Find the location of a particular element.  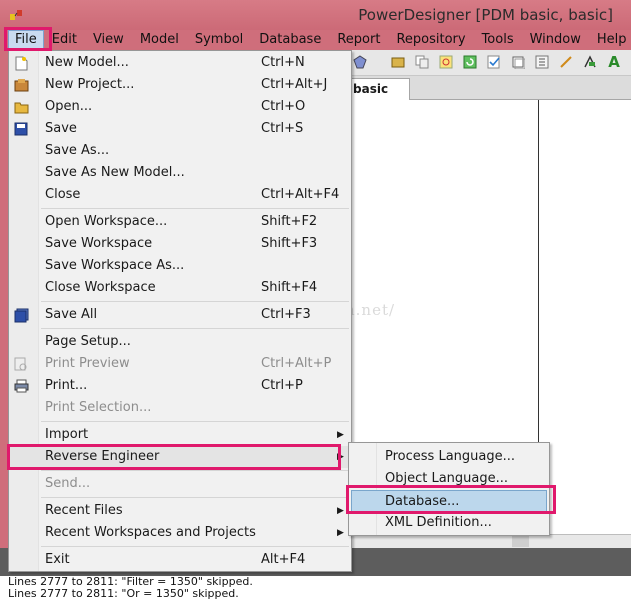

menu-item-recent-workspaces: Recent Workspaces and Projects ▶ is located at coordinates (180, 533).